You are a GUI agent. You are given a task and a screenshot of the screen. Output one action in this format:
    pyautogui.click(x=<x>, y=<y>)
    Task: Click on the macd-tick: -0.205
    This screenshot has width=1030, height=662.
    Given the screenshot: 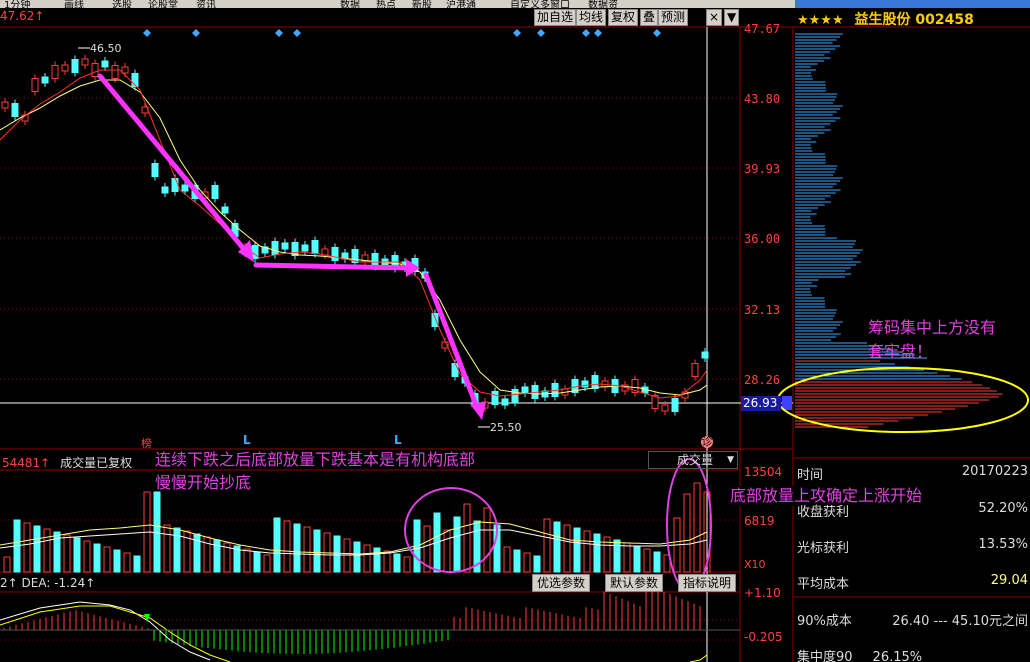 What is the action you would take?
    pyautogui.click(x=763, y=637)
    